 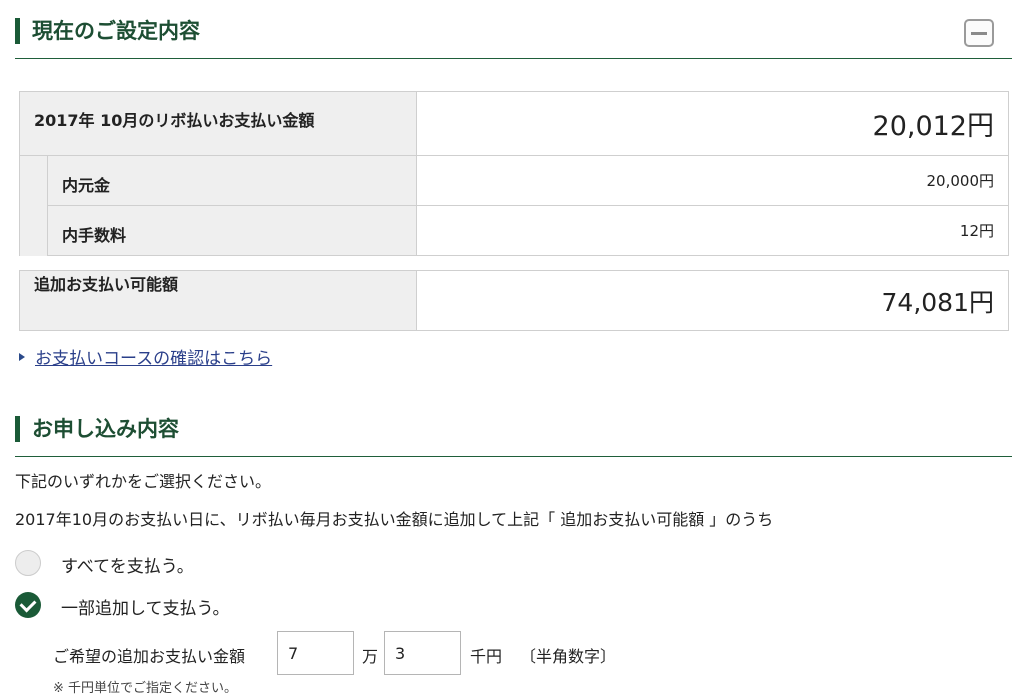 What do you see at coordinates (232, 230) in the screenshot?
I see `fee-label: 内手数料` at bounding box center [232, 230].